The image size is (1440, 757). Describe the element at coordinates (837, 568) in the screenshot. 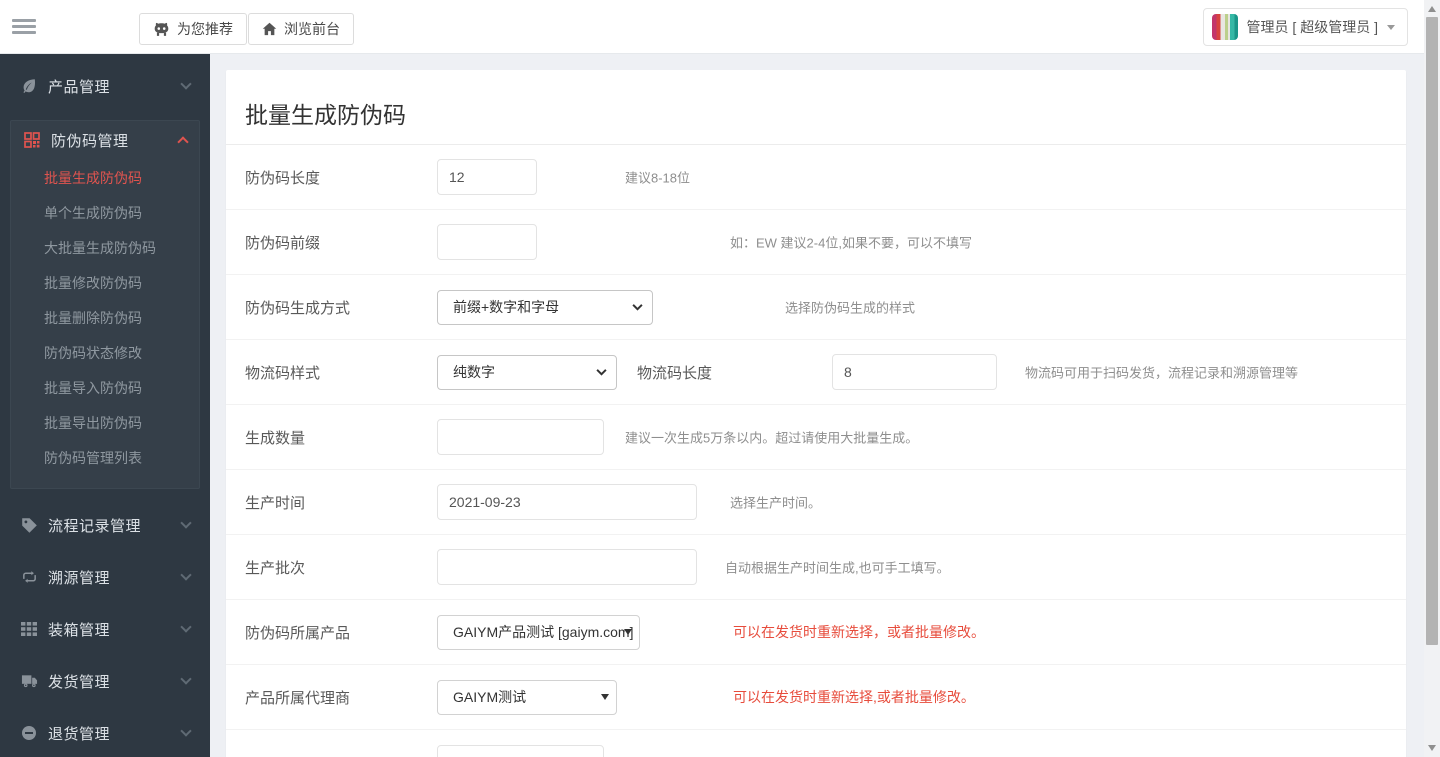

I see `field-hint: 自动根据生产时间生成,也可手工填写。` at that location.